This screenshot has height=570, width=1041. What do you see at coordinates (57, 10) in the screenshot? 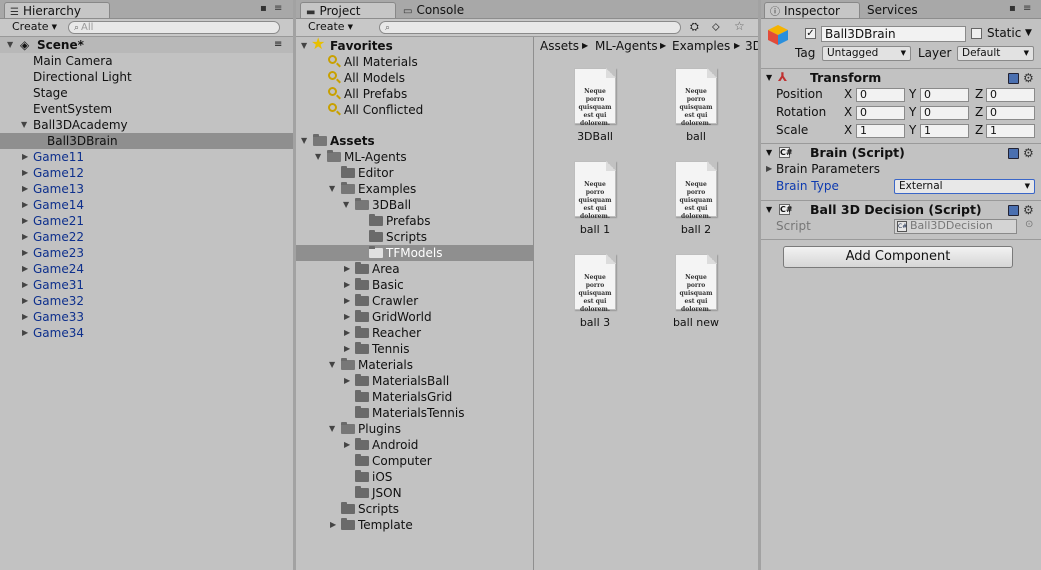
I see `tab-hierarchy: ☰ Hierarchy` at bounding box center [57, 10].